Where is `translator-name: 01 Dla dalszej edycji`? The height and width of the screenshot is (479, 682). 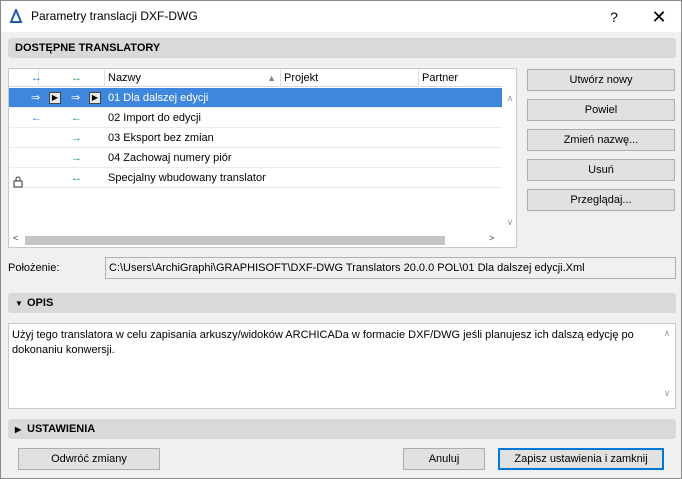 translator-name: 01 Dla dalszej edycji is located at coordinates (158, 98).